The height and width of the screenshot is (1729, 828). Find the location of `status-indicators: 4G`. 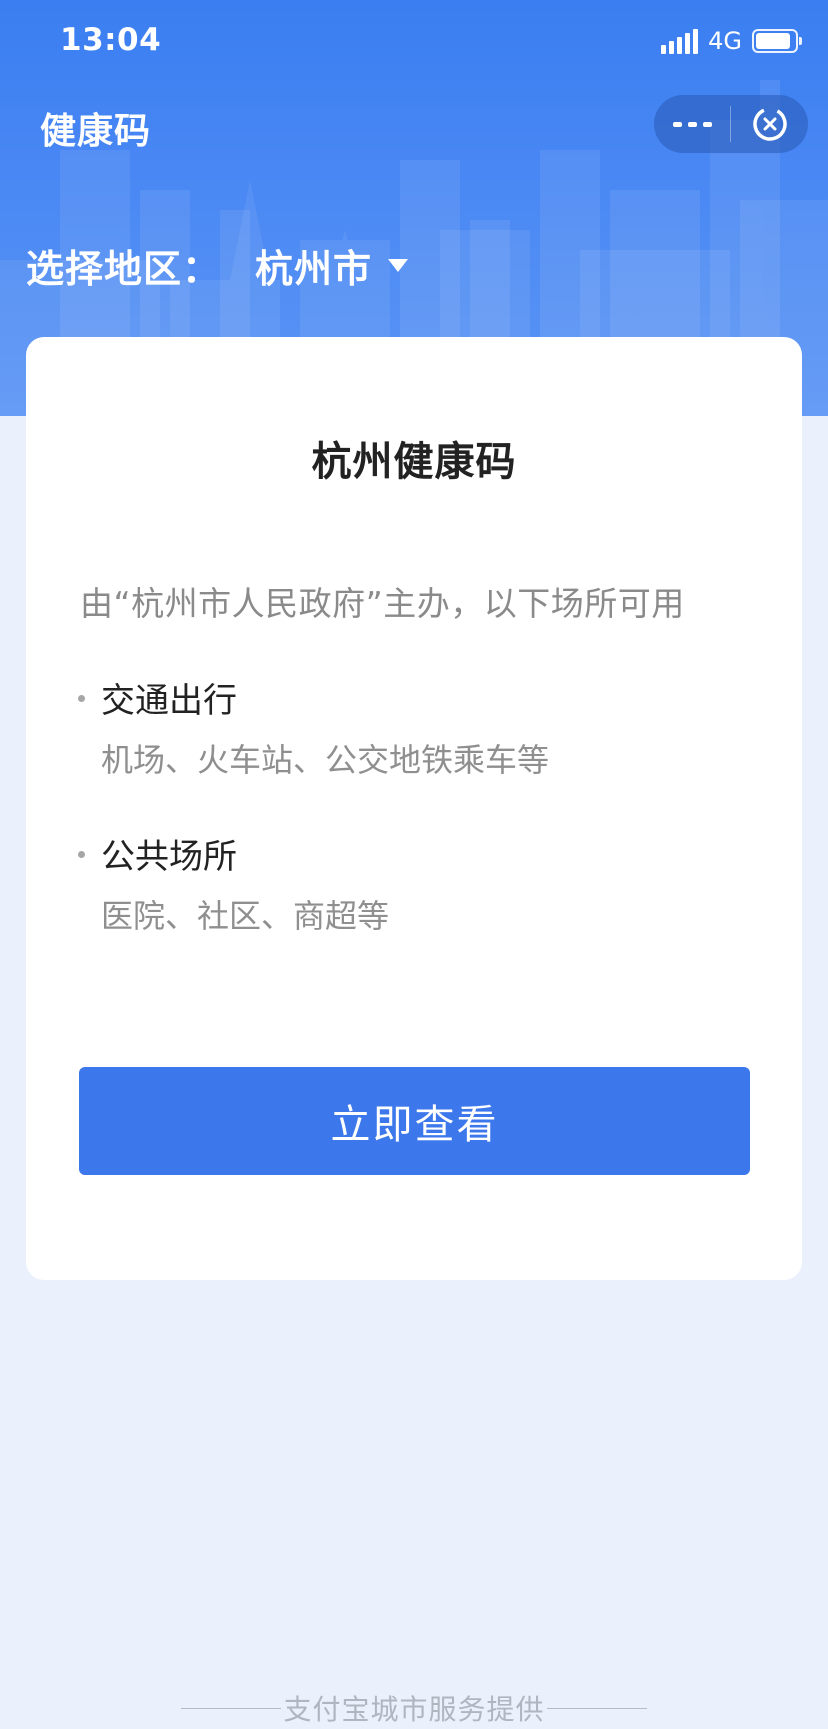

status-indicators: 4G is located at coordinates (731, 41).